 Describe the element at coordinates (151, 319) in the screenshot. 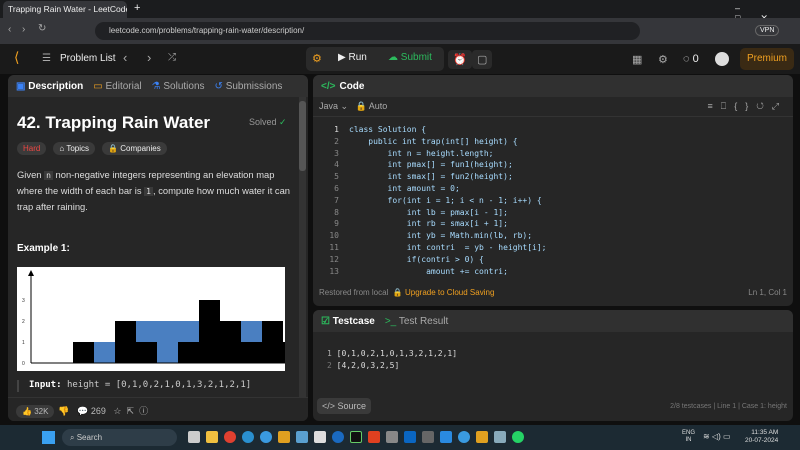

I see `elevation-map-figure: 0 1 2 3` at that location.